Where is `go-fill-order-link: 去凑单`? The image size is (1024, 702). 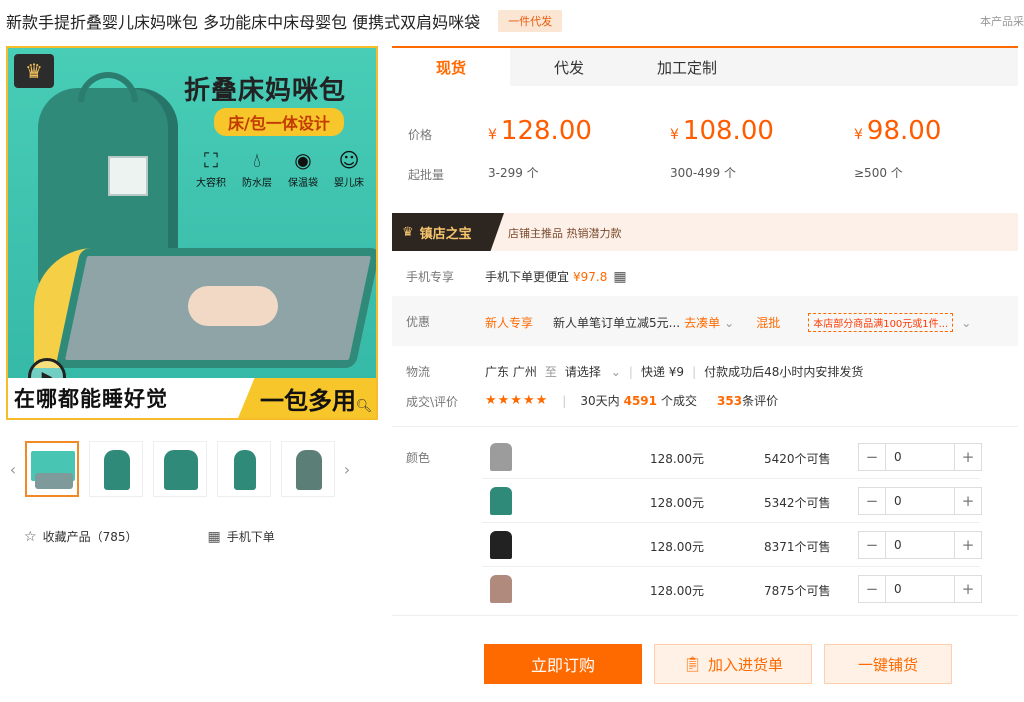 go-fill-order-link: 去凑单 is located at coordinates (702, 322).